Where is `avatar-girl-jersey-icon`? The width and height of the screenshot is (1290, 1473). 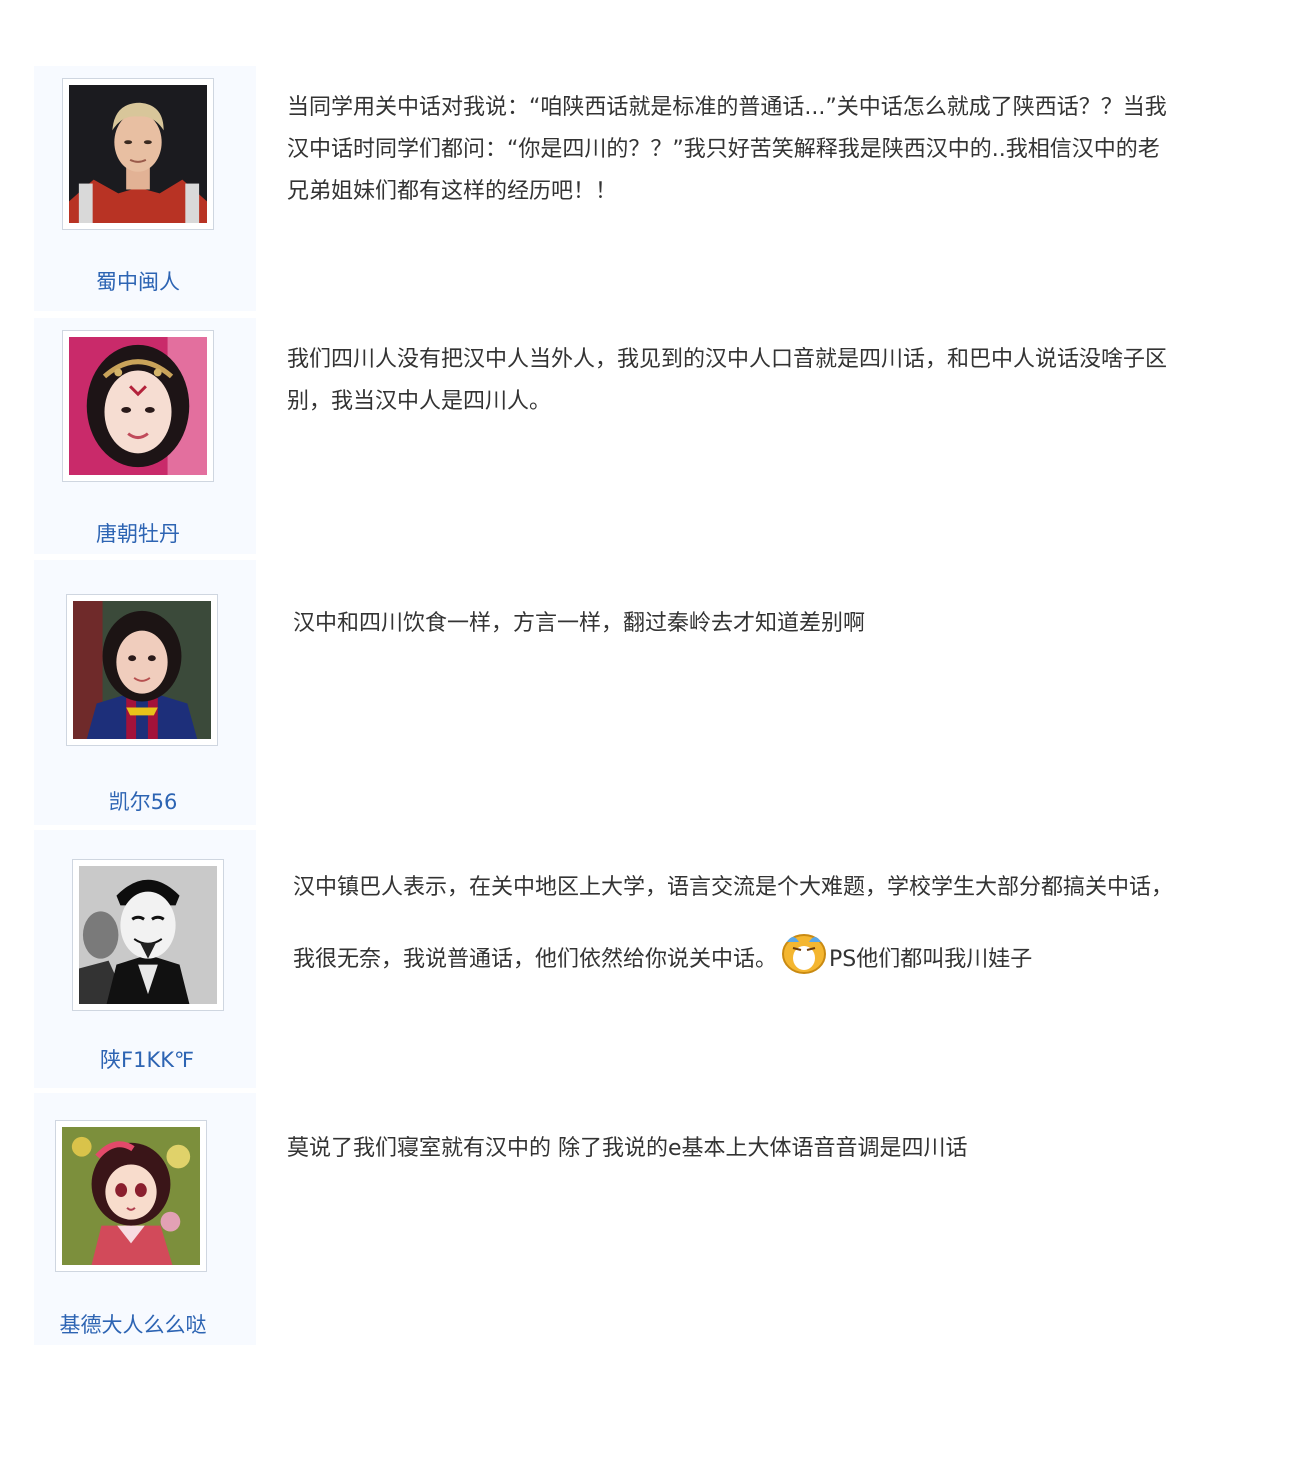
avatar-girl-jersey-icon is located at coordinates (142, 670).